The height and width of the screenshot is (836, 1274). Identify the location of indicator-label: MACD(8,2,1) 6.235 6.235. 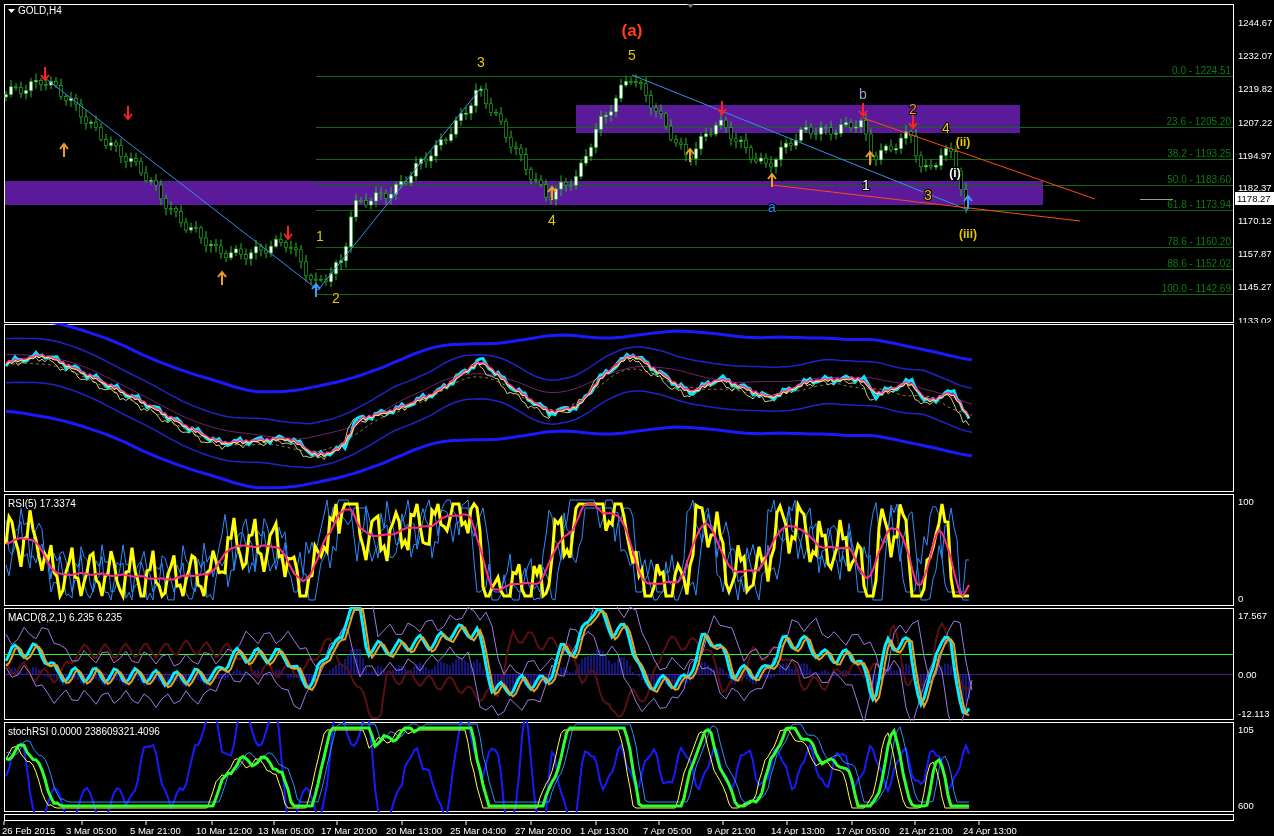
(65, 617).